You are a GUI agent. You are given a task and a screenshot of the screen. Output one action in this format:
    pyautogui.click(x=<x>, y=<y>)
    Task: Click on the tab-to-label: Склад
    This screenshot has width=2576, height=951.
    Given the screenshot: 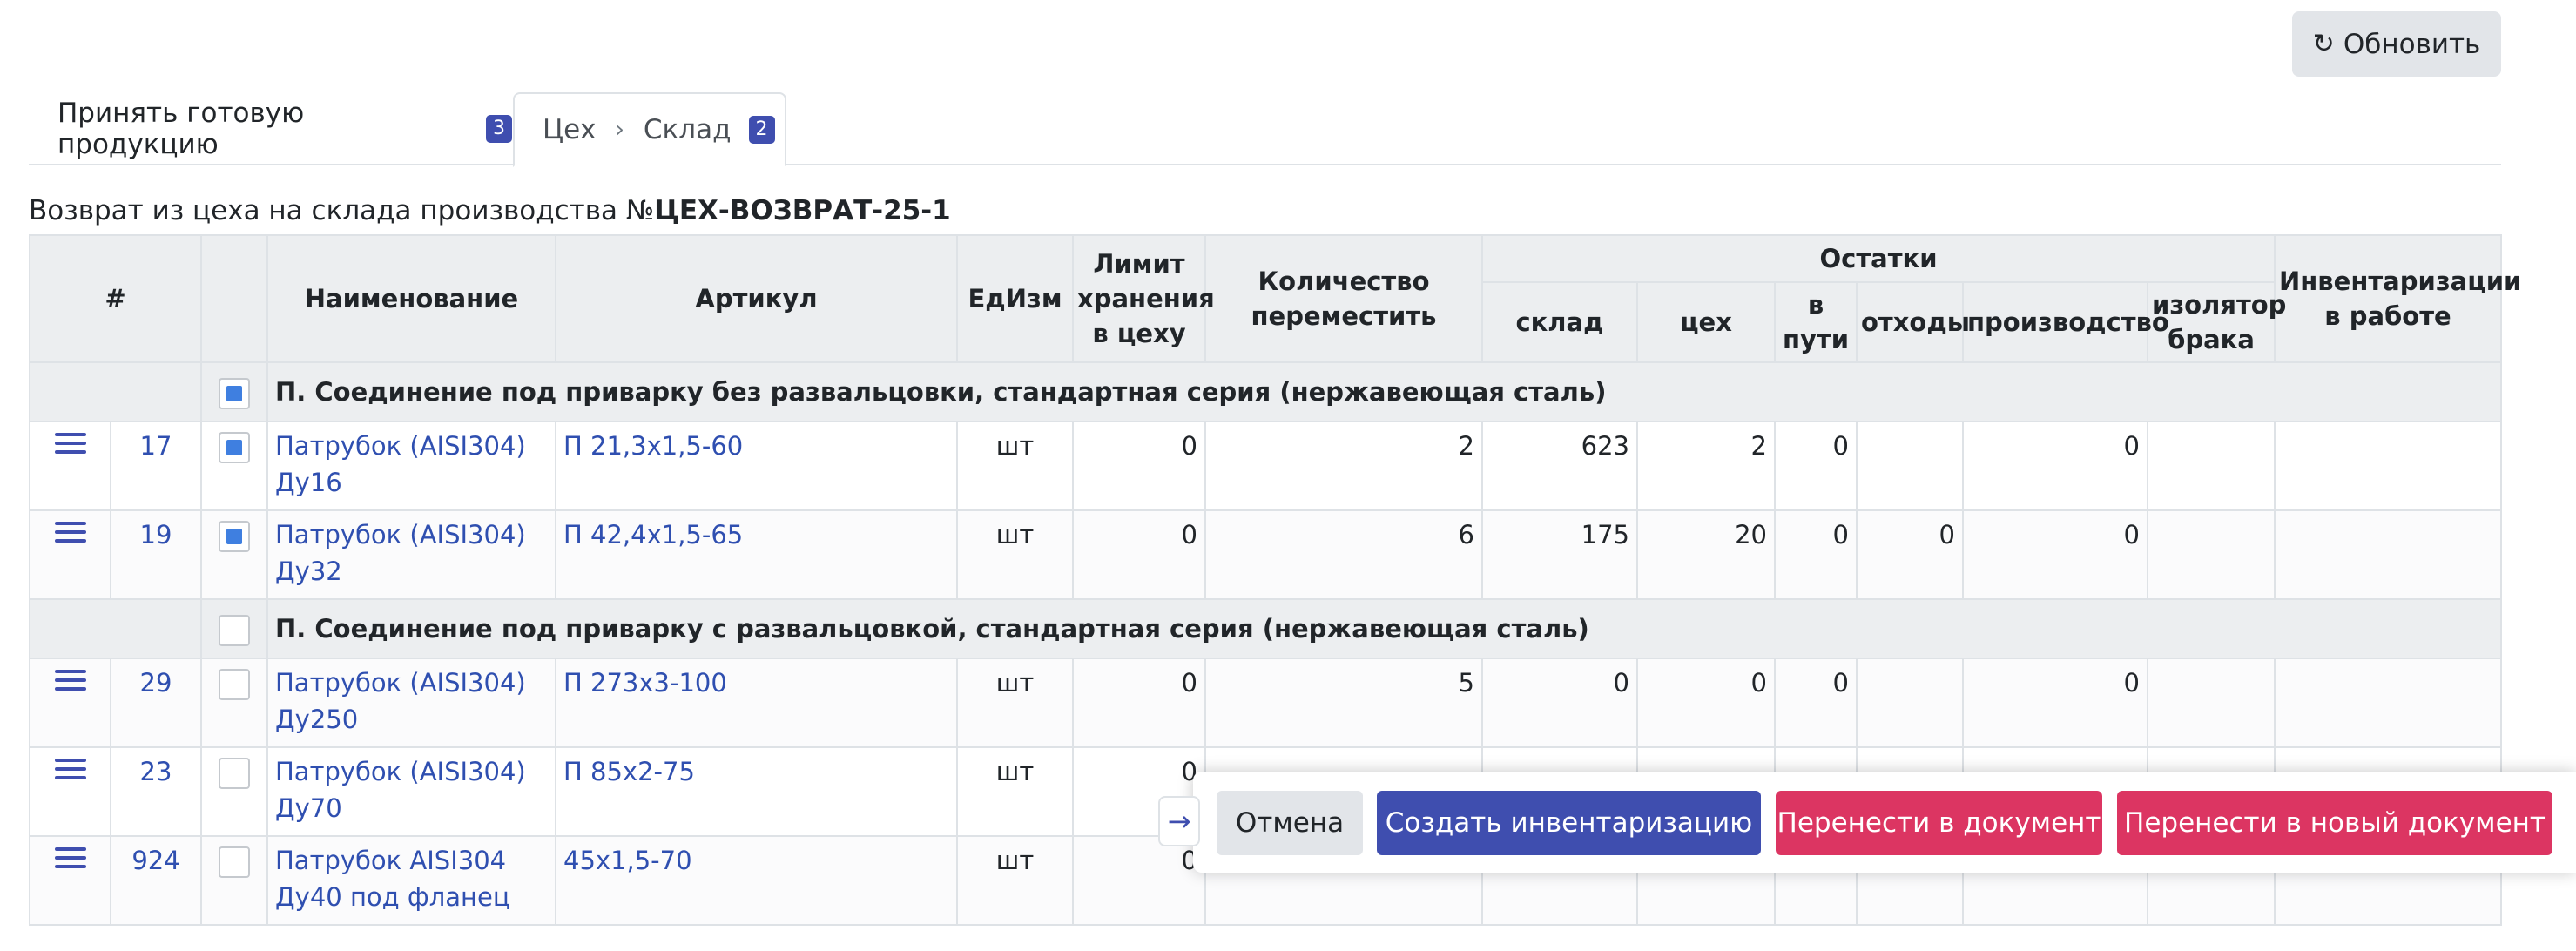 What is the action you would take?
    pyautogui.click(x=687, y=129)
    